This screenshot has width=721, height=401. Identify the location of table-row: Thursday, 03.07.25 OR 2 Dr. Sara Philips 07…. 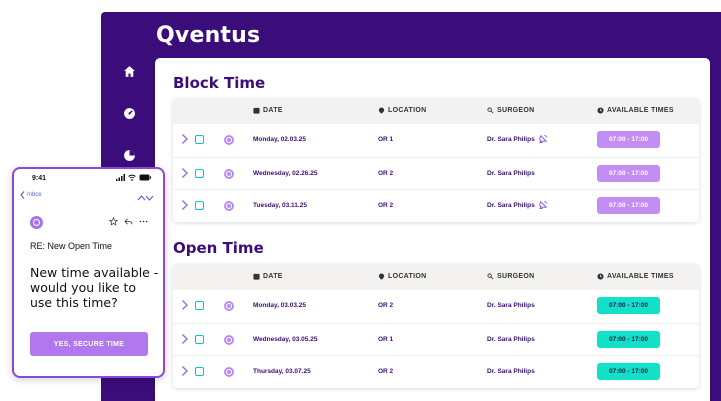
(436, 371).